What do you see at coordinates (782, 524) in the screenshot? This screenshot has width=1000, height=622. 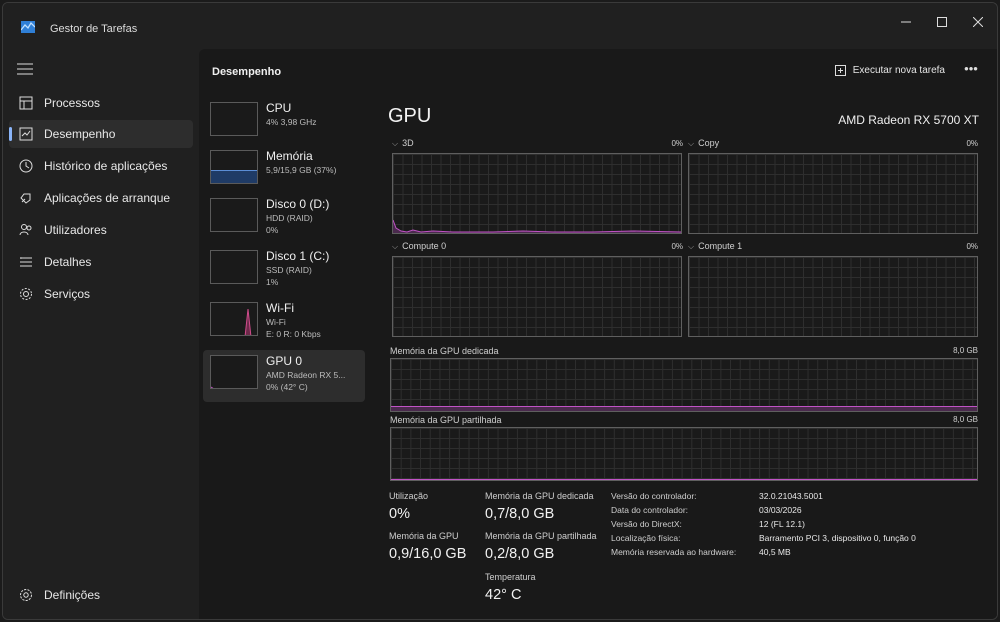 I see `directx-version-value: 12 (FL 12.1)` at bounding box center [782, 524].